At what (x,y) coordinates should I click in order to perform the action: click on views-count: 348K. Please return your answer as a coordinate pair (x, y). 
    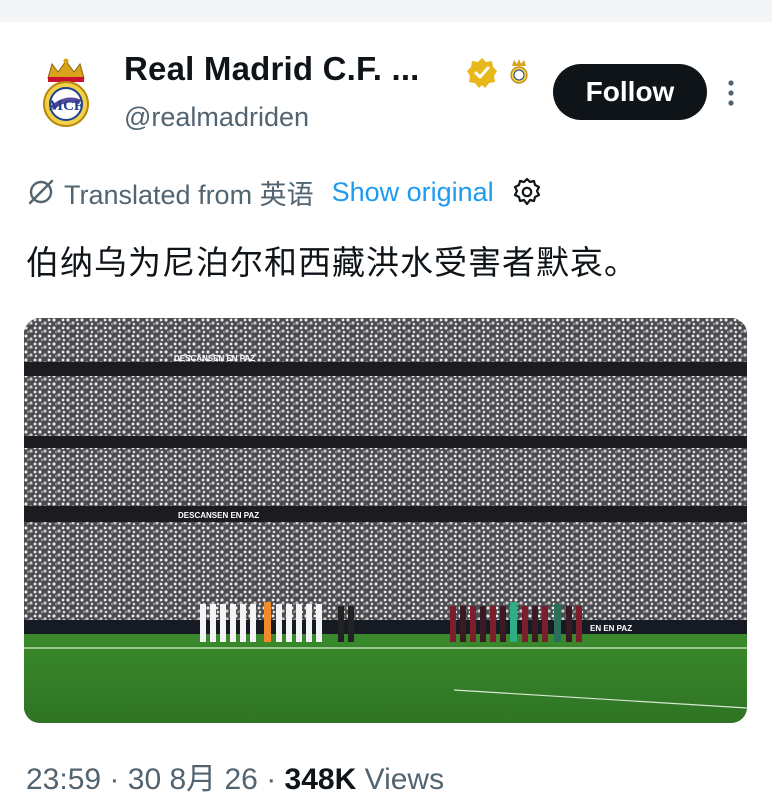
    Looking at the image, I should click on (320, 779).